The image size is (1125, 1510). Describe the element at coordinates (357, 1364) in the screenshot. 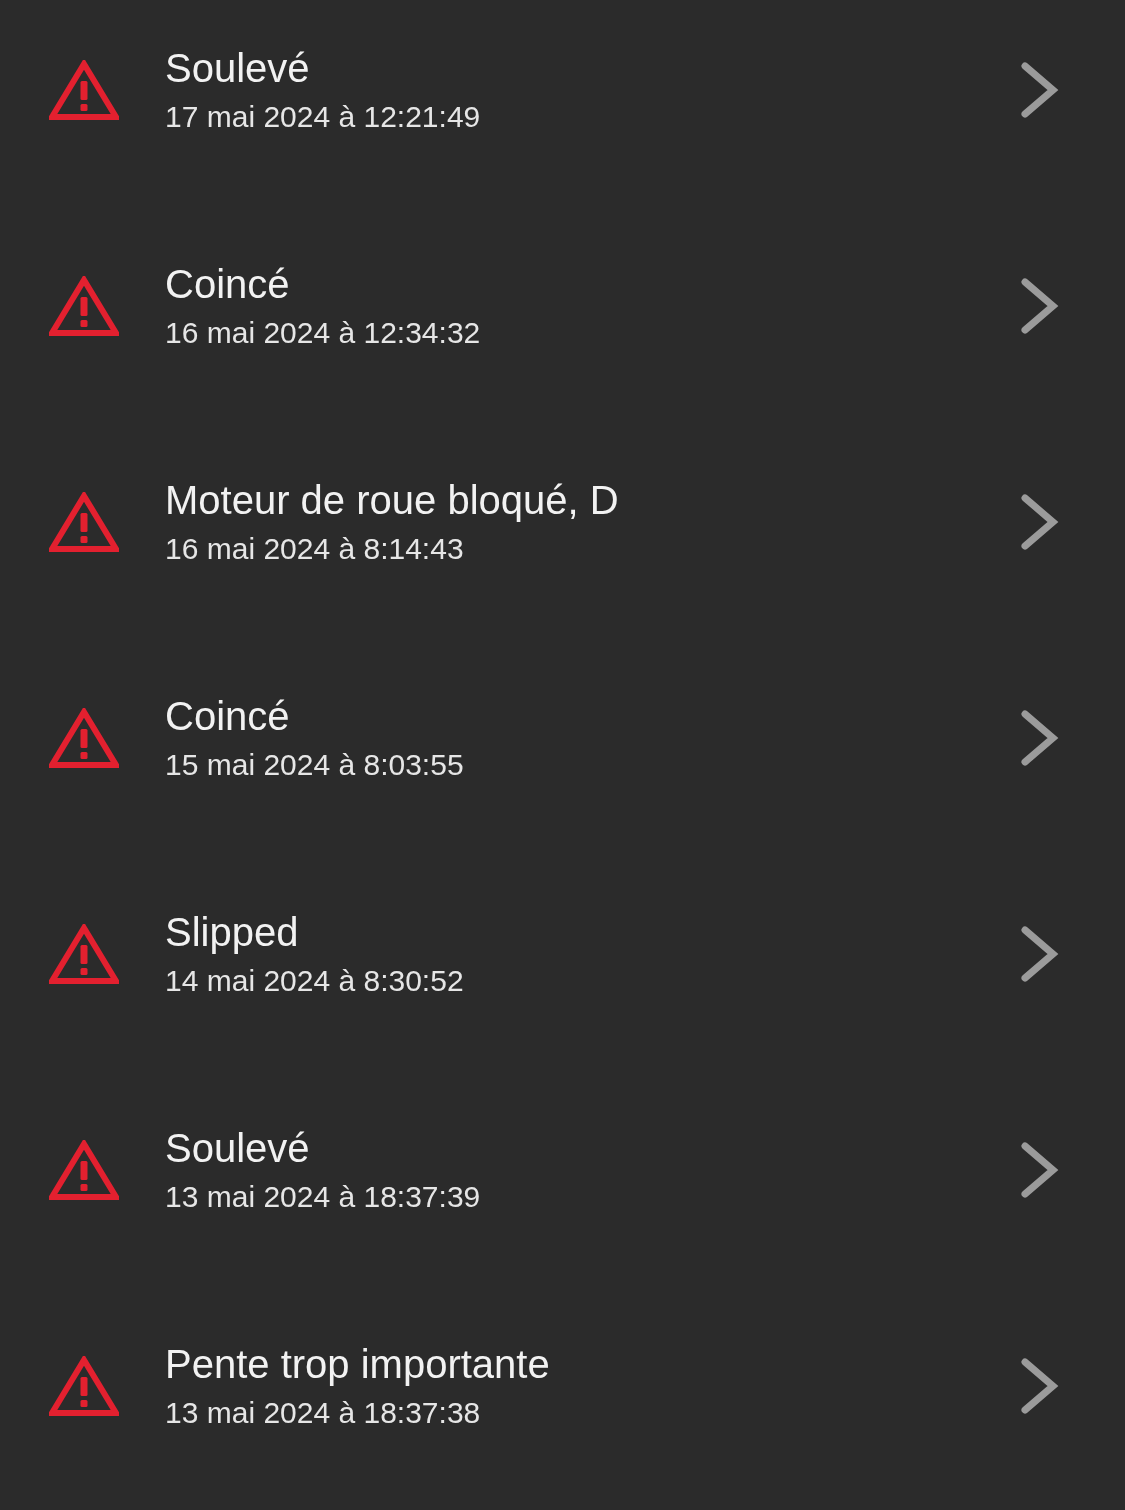

I see `event-title: Pente trop importante` at that location.